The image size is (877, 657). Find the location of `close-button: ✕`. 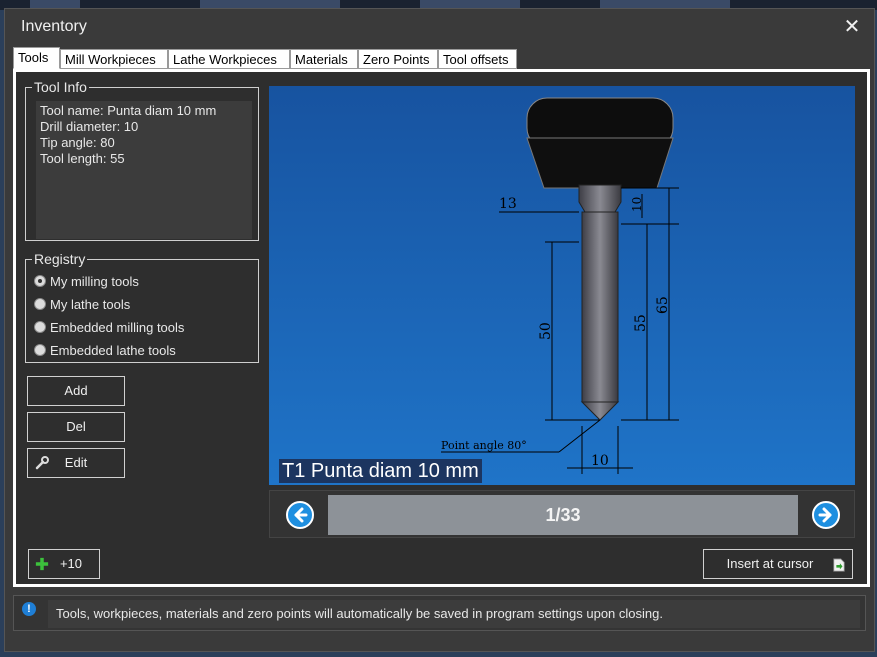

close-button: ✕ is located at coordinates (852, 27).